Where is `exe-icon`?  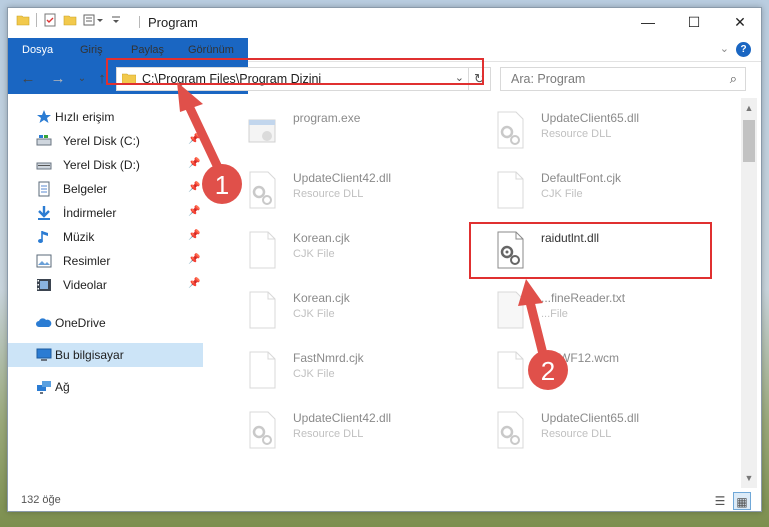 exe-icon is located at coordinates (262, 131).